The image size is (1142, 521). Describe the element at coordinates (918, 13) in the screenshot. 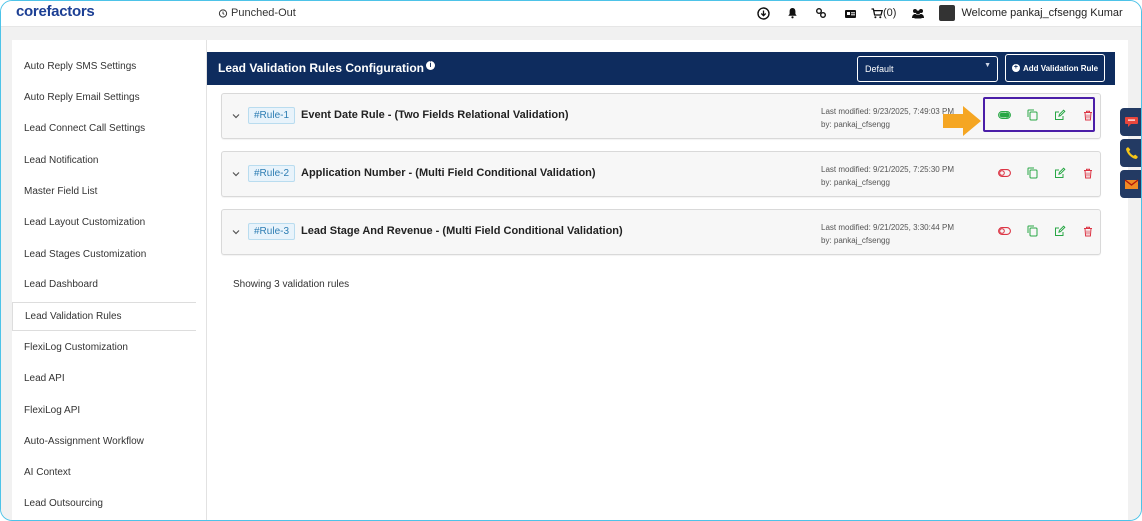

I see `users-icon` at that location.